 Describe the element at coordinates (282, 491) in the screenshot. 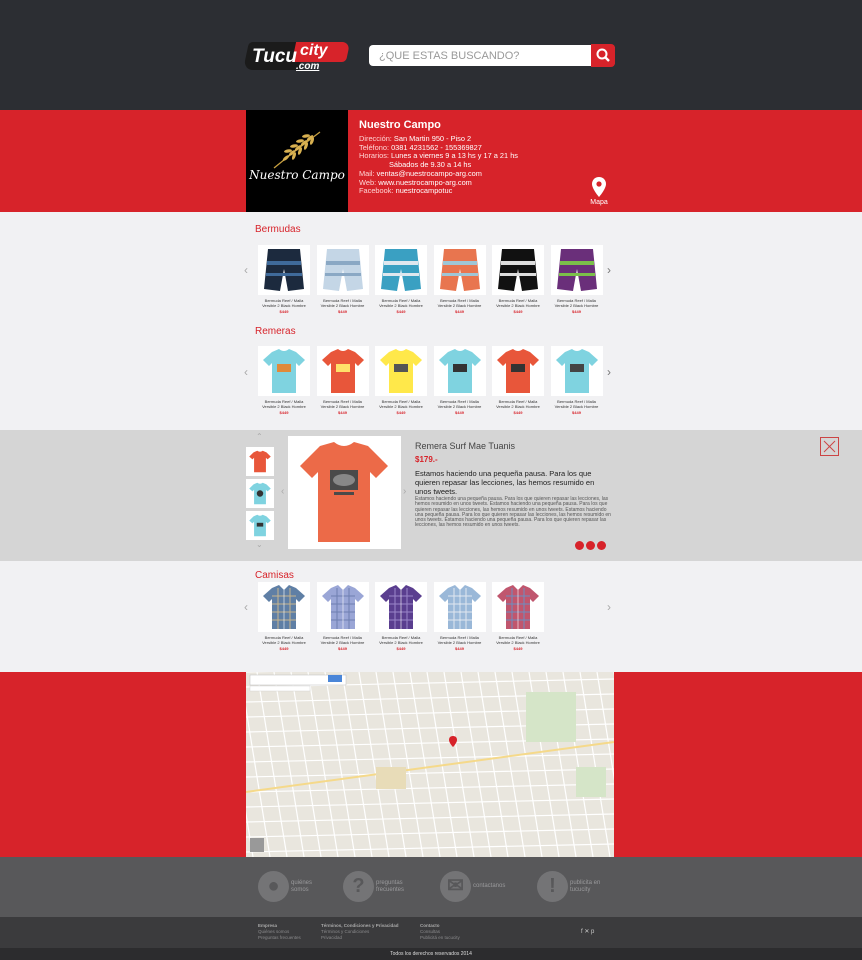

I see `detail-prev-arrow: ‹` at that location.